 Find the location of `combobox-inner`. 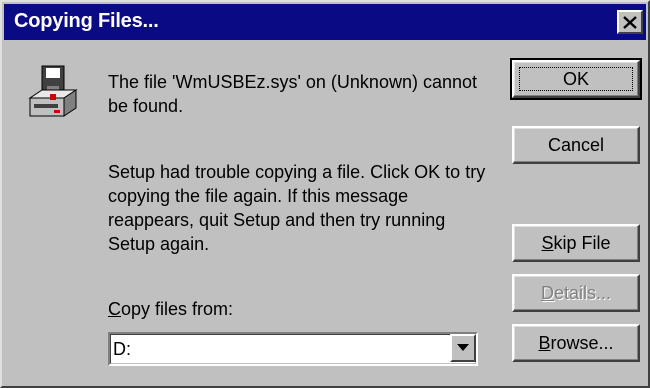

combobox-inner is located at coordinates (293, 349).